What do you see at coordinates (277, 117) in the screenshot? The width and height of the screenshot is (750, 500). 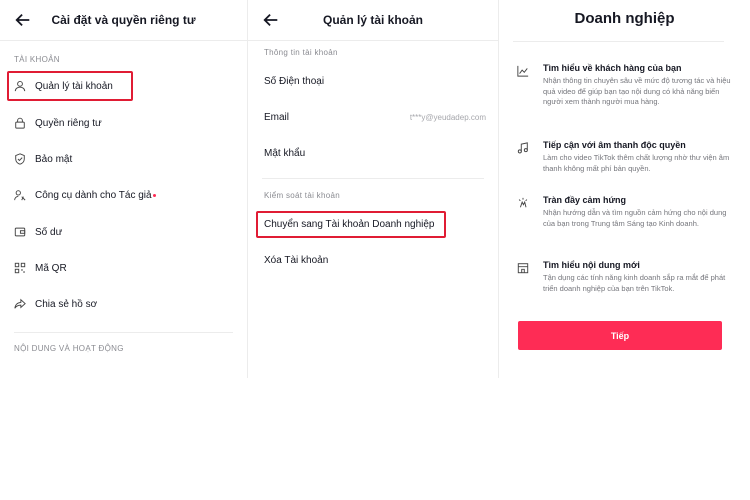 I see `email-label: Email` at bounding box center [277, 117].